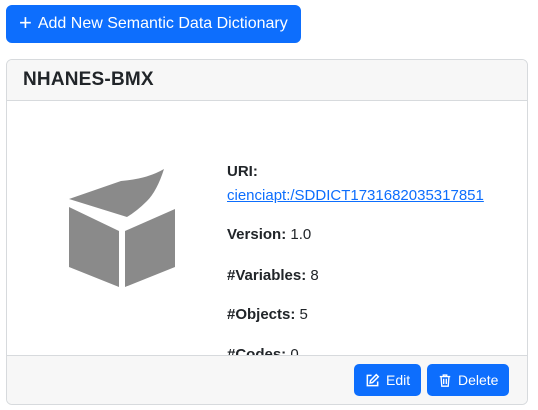  Describe the element at coordinates (162, 23) in the screenshot. I see `add-sdd-label: Add New Semantic Data Dictionary` at that location.